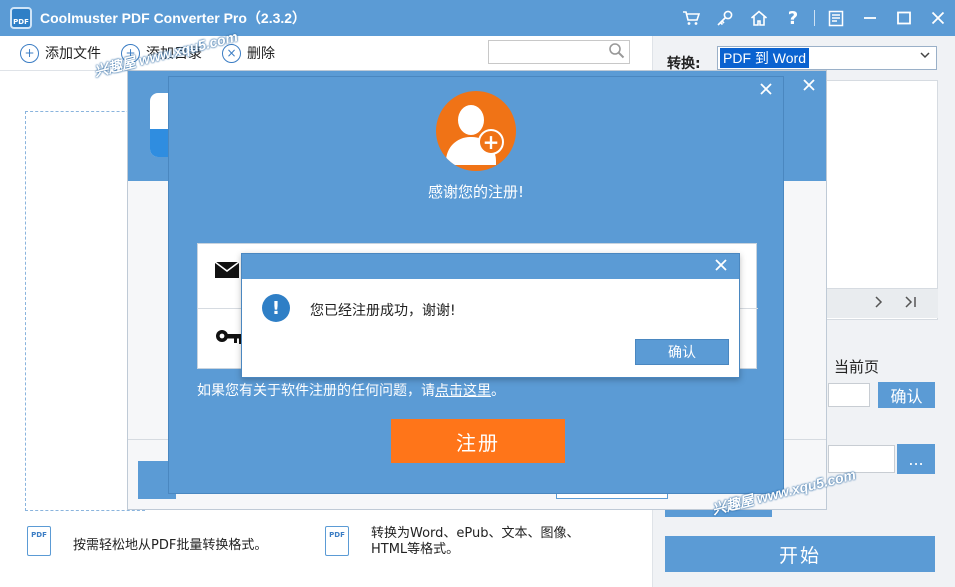 Image resolution: width=955 pixels, height=587 pixels. Describe the element at coordinates (616, 52) in the screenshot. I see `search-icon` at that location.